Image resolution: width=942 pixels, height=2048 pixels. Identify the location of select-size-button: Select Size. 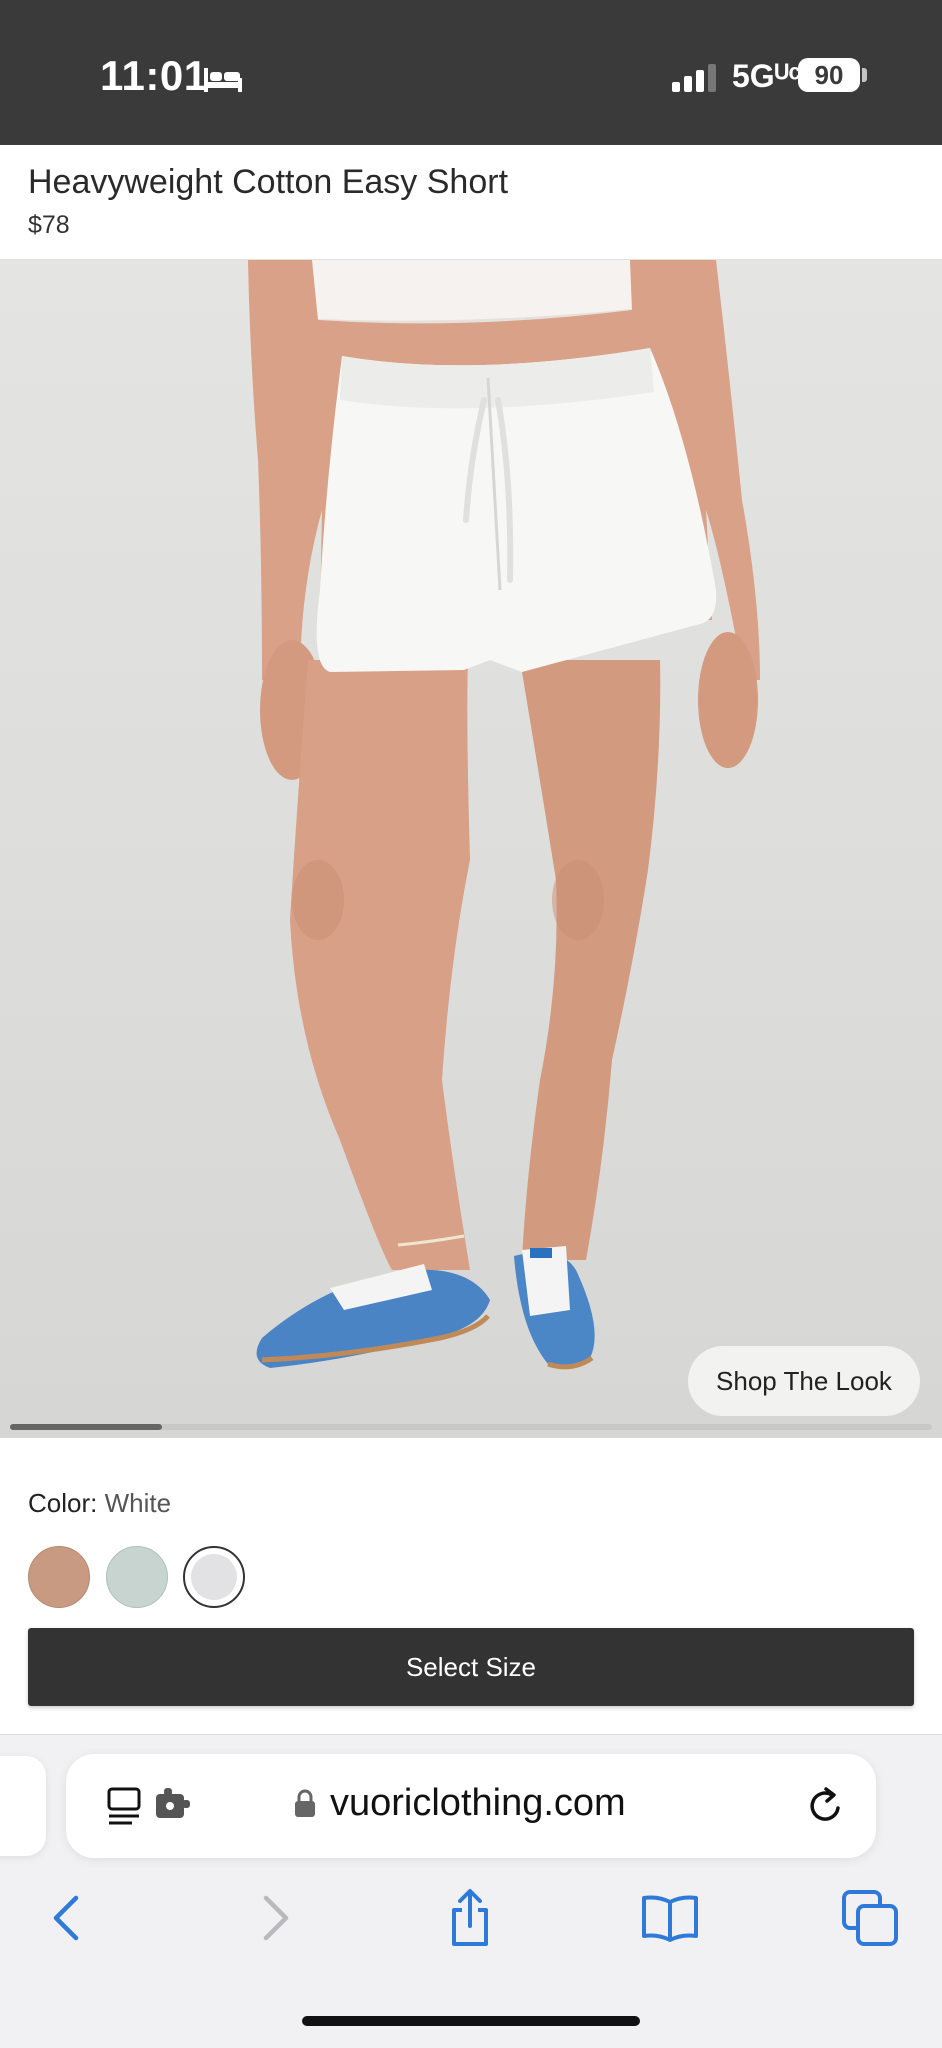
(471, 1667).